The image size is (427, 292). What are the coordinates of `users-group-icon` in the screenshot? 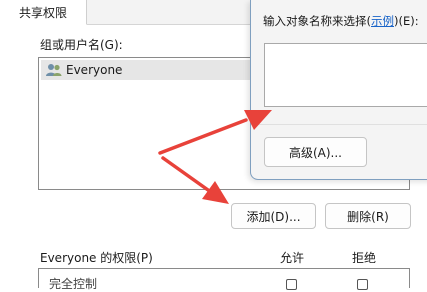 It's located at (54, 70).